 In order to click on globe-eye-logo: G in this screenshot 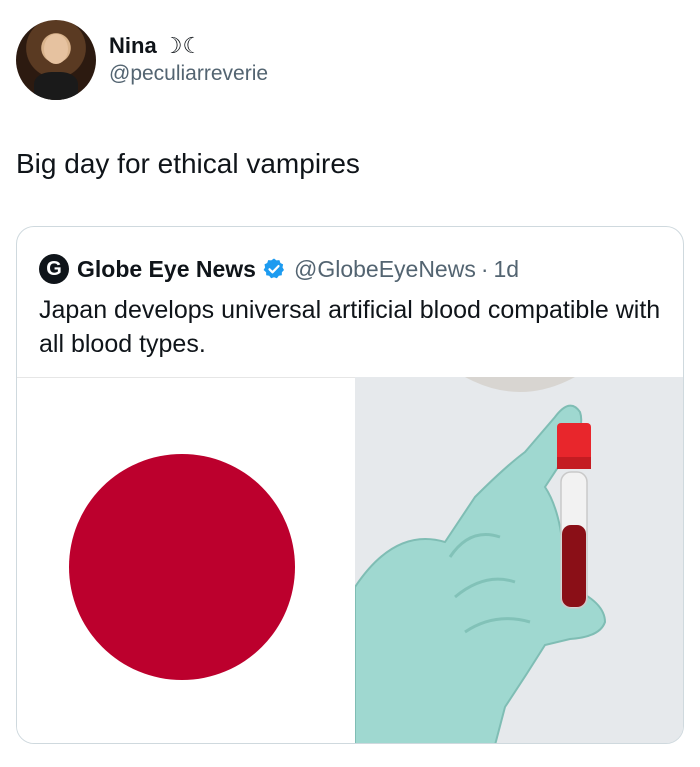, I will do `click(54, 269)`.